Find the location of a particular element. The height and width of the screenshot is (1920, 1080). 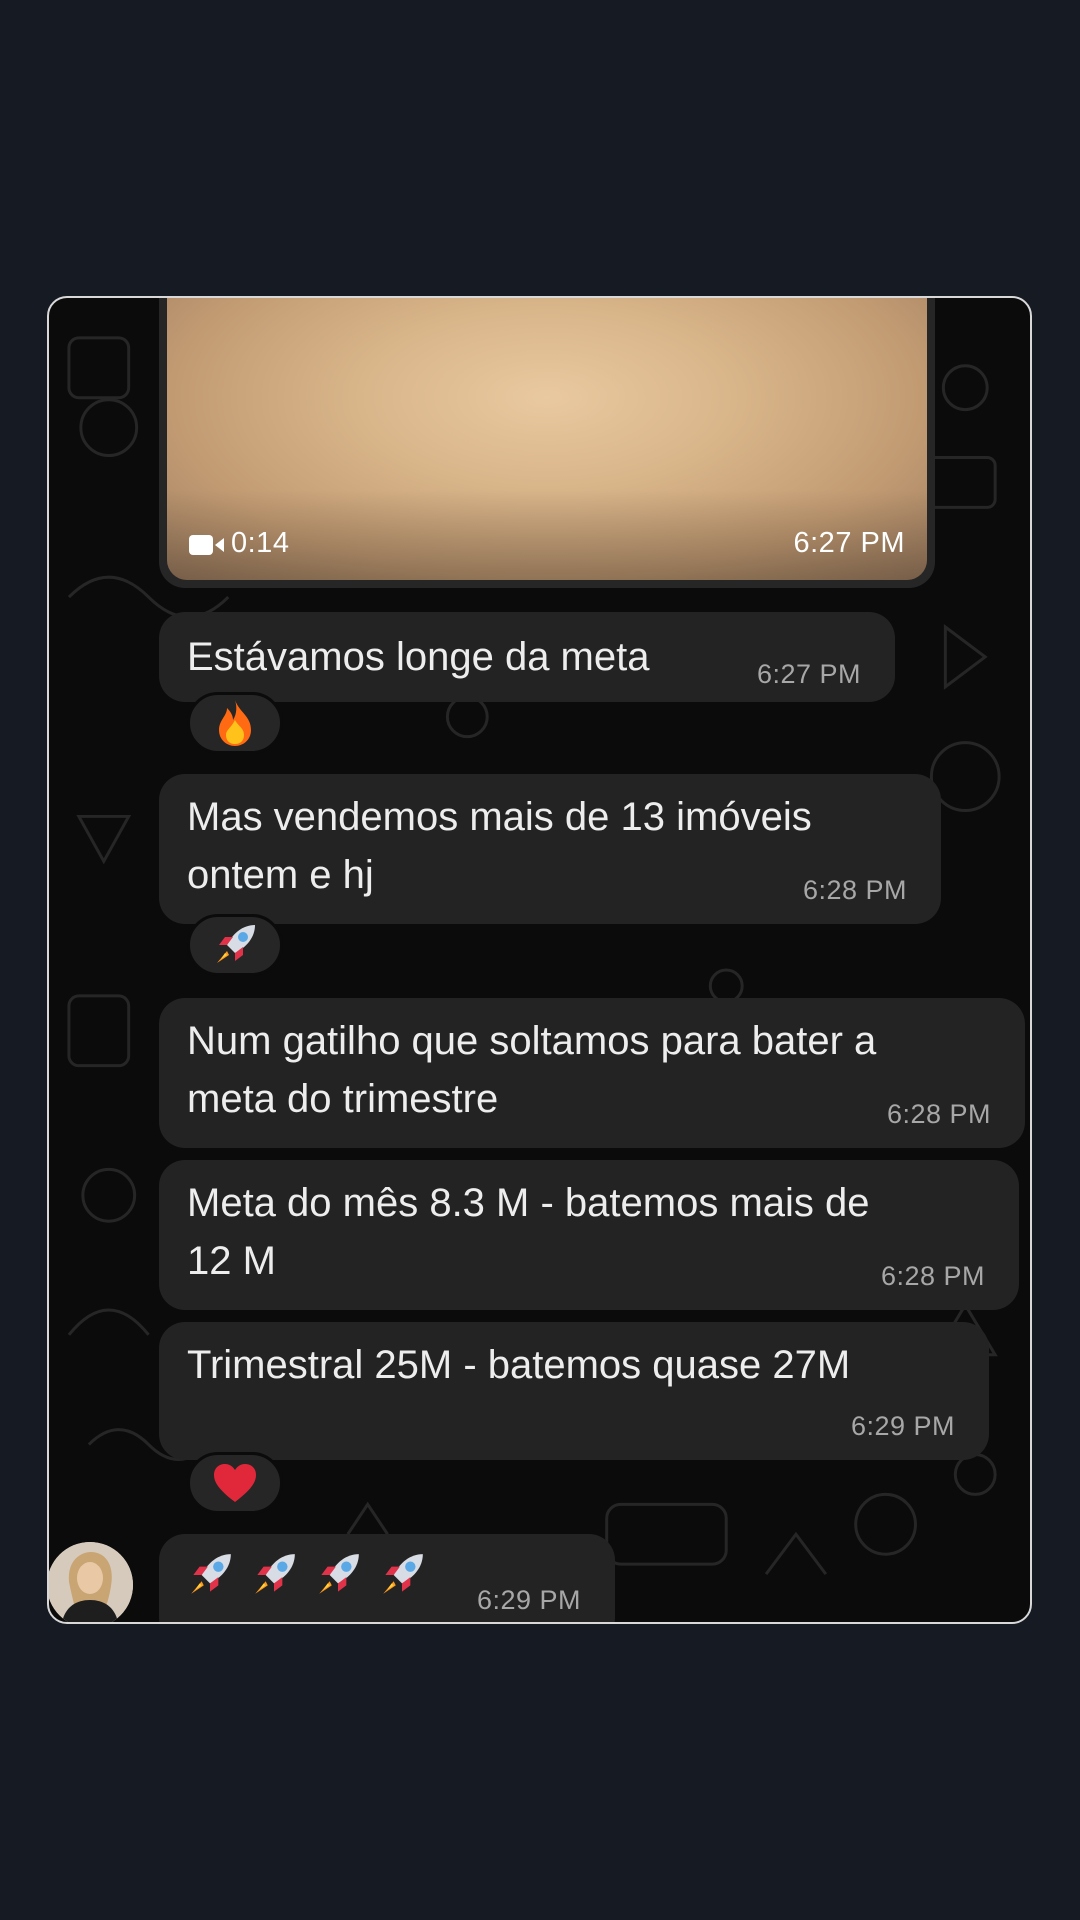

message-text: Meta do mês 8.3 M - batemos mais de 12 M is located at coordinates (528, 1232).